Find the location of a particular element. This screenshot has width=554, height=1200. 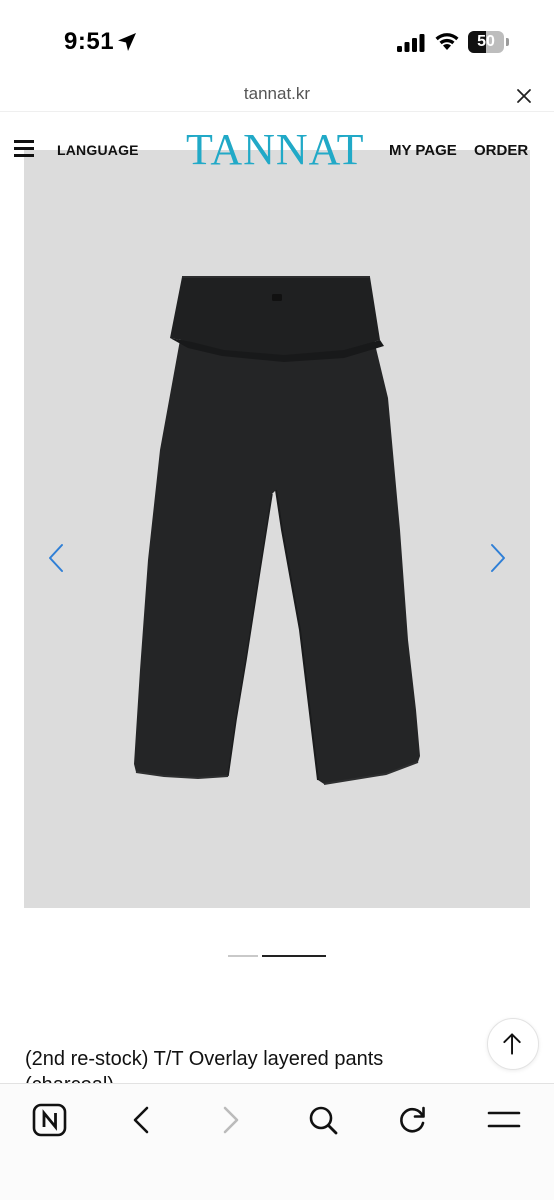

reload-icon is located at coordinates (412, 1119).